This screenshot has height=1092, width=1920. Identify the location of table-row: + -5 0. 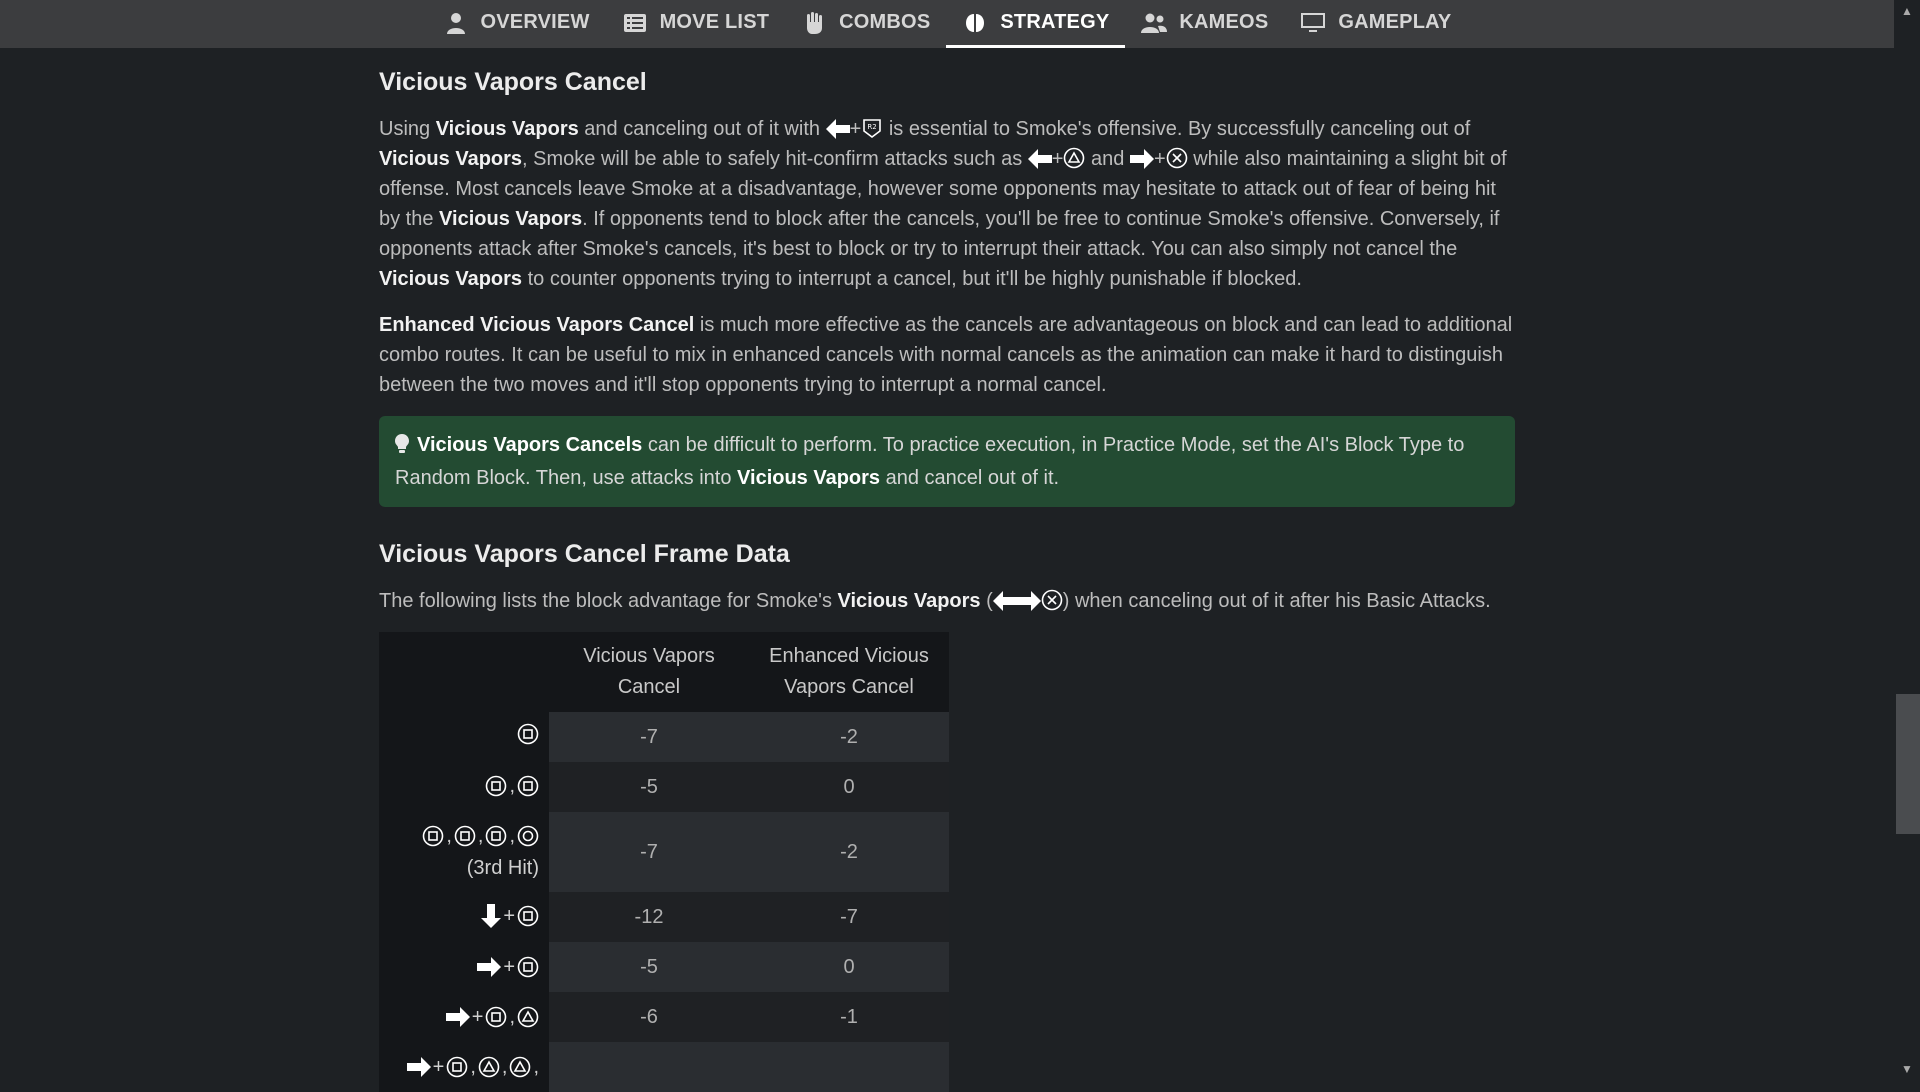
(664, 967).